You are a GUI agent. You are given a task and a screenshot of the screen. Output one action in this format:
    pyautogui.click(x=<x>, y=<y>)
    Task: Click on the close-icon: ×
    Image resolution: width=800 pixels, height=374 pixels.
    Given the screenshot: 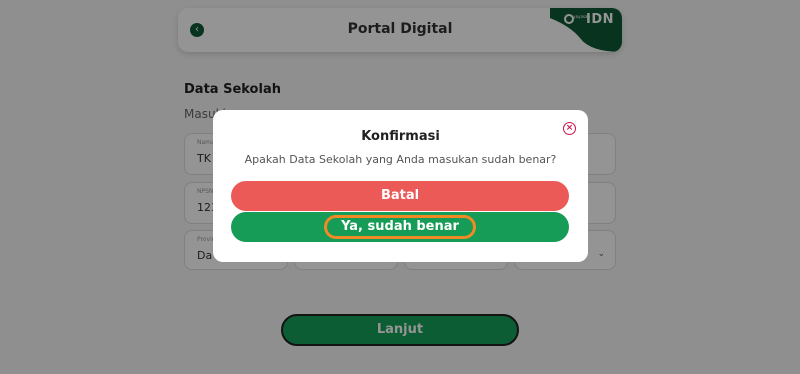 What is the action you would take?
    pyautogui.click(x=569, y=128)
    